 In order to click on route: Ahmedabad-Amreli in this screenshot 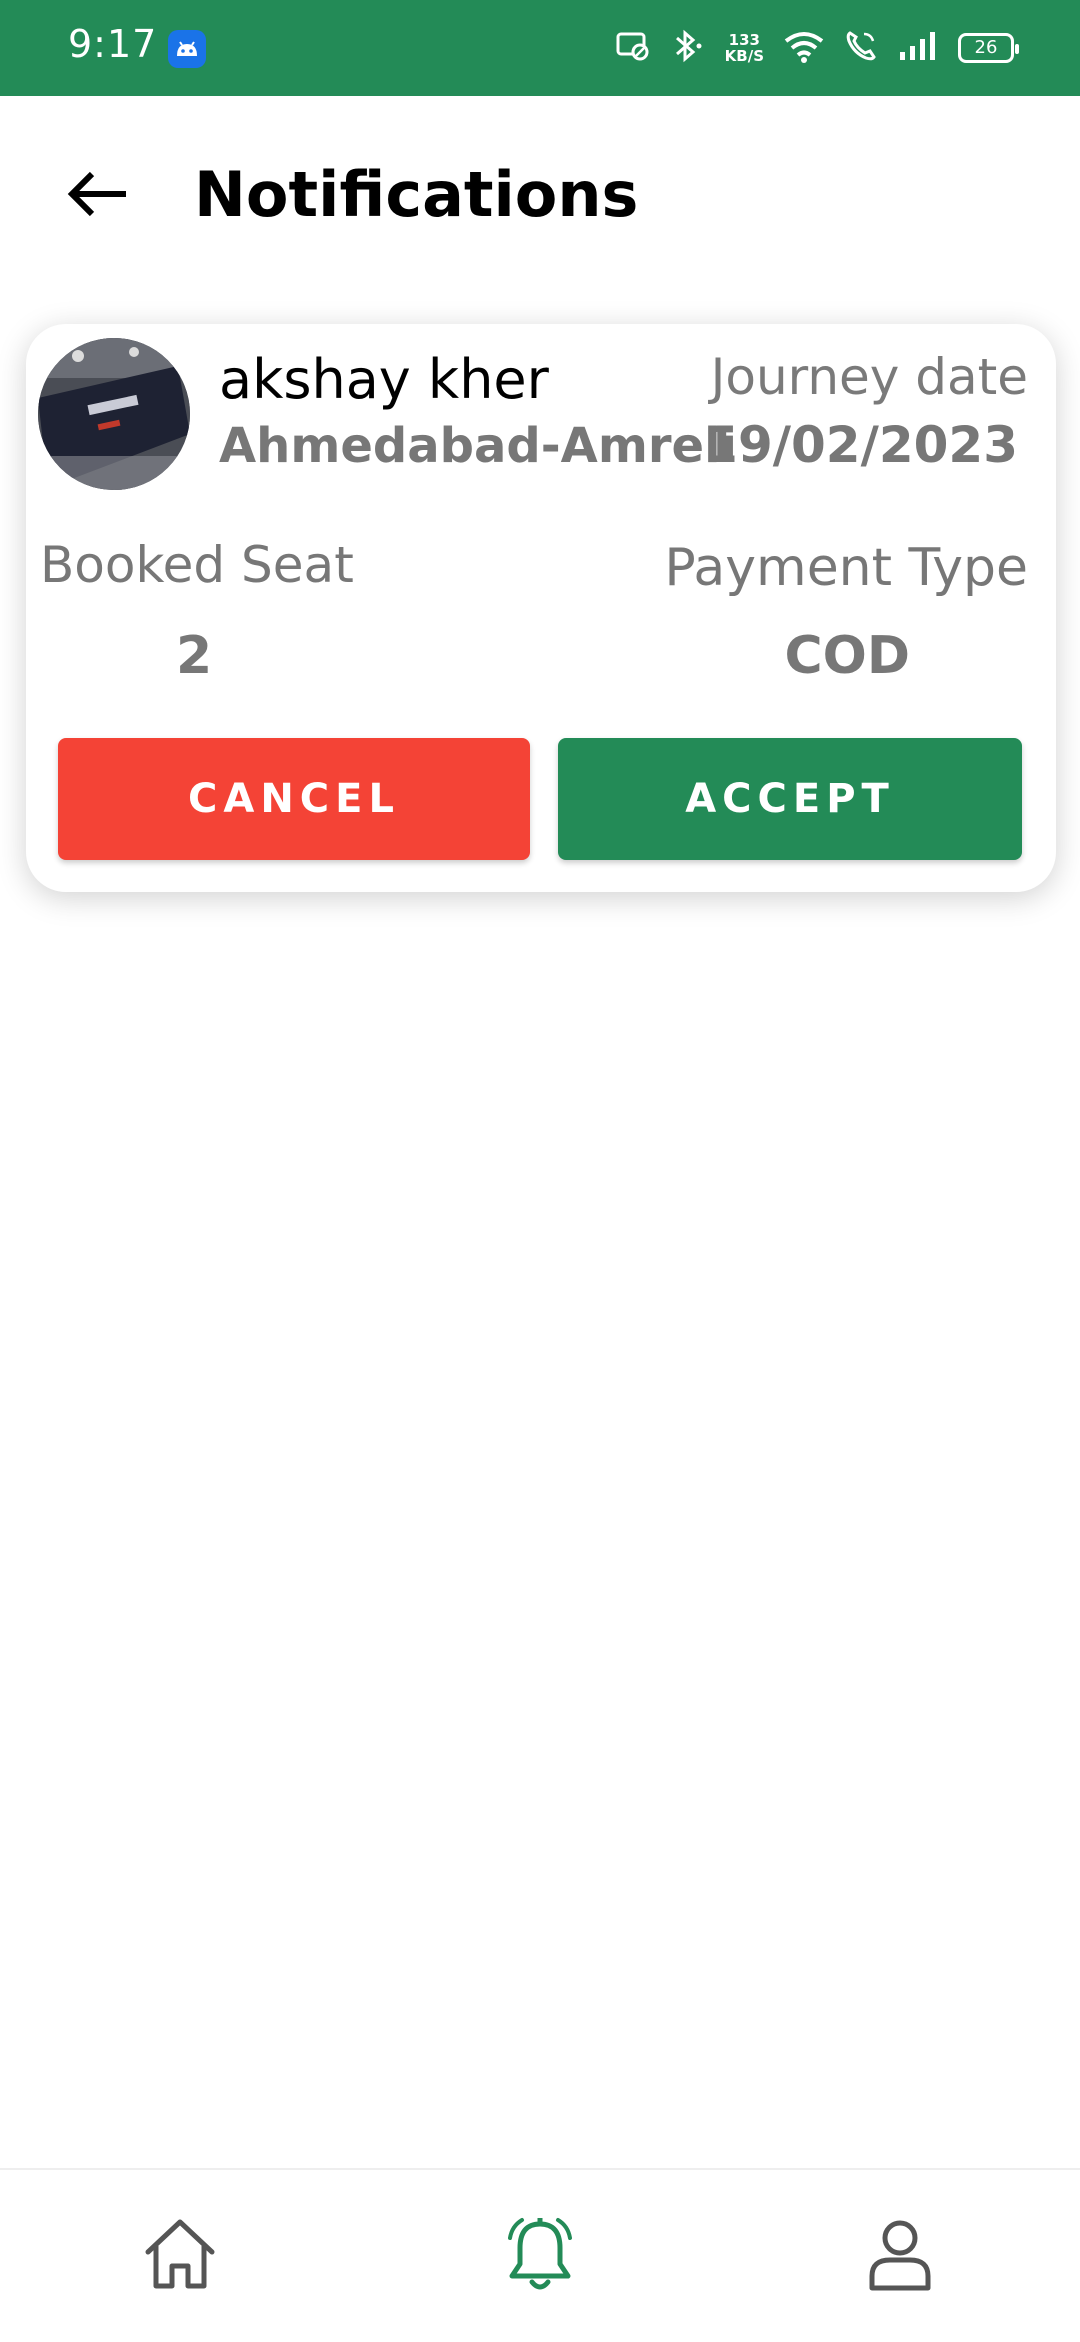, I will do `click(478, 446)`.